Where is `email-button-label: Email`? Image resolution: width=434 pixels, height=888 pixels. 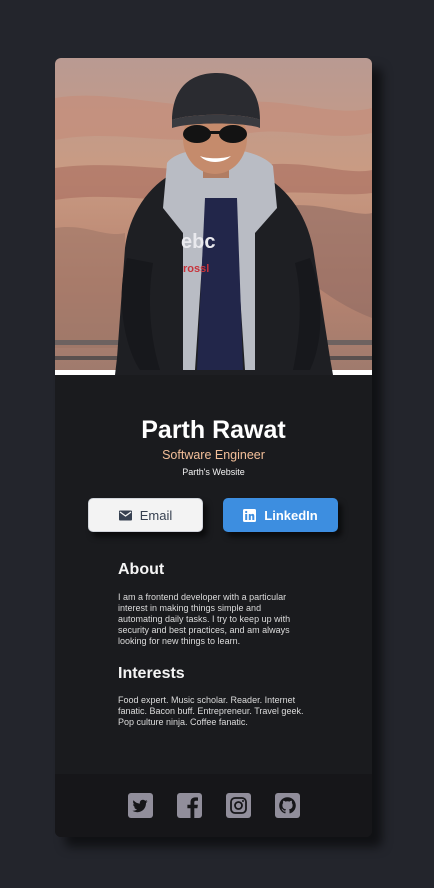 email-button-label: Email is located at coordinates (156, 515).